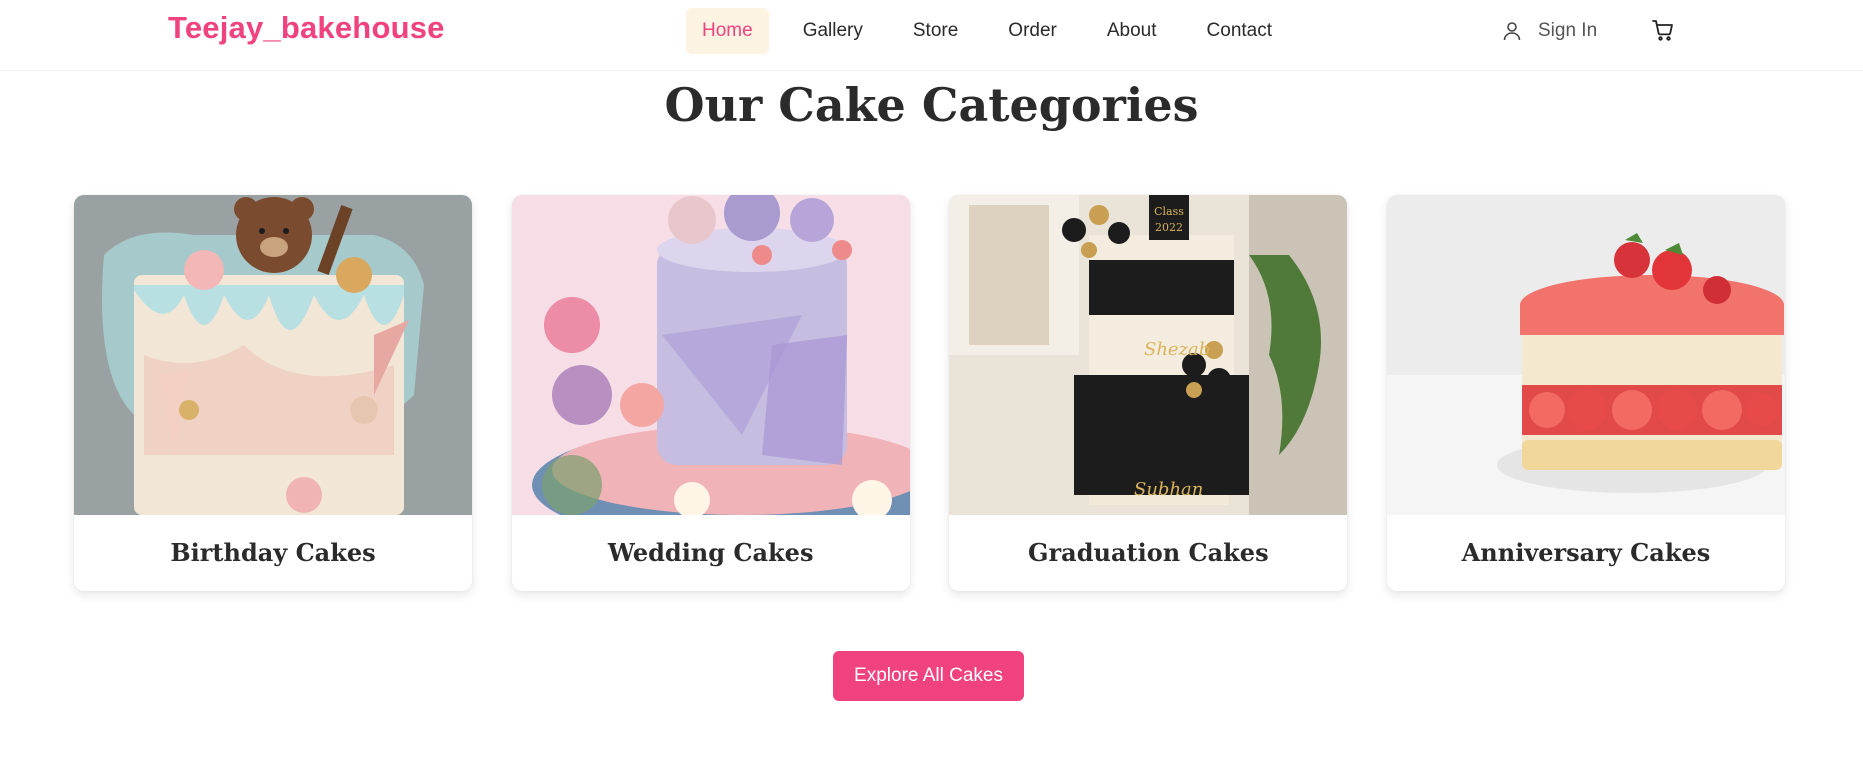 The width and height of the screenshot is (1863, 763). Describe the element at coordinates (1169, 227) in the screenshot. I see `svg-text: 2022` at that location.